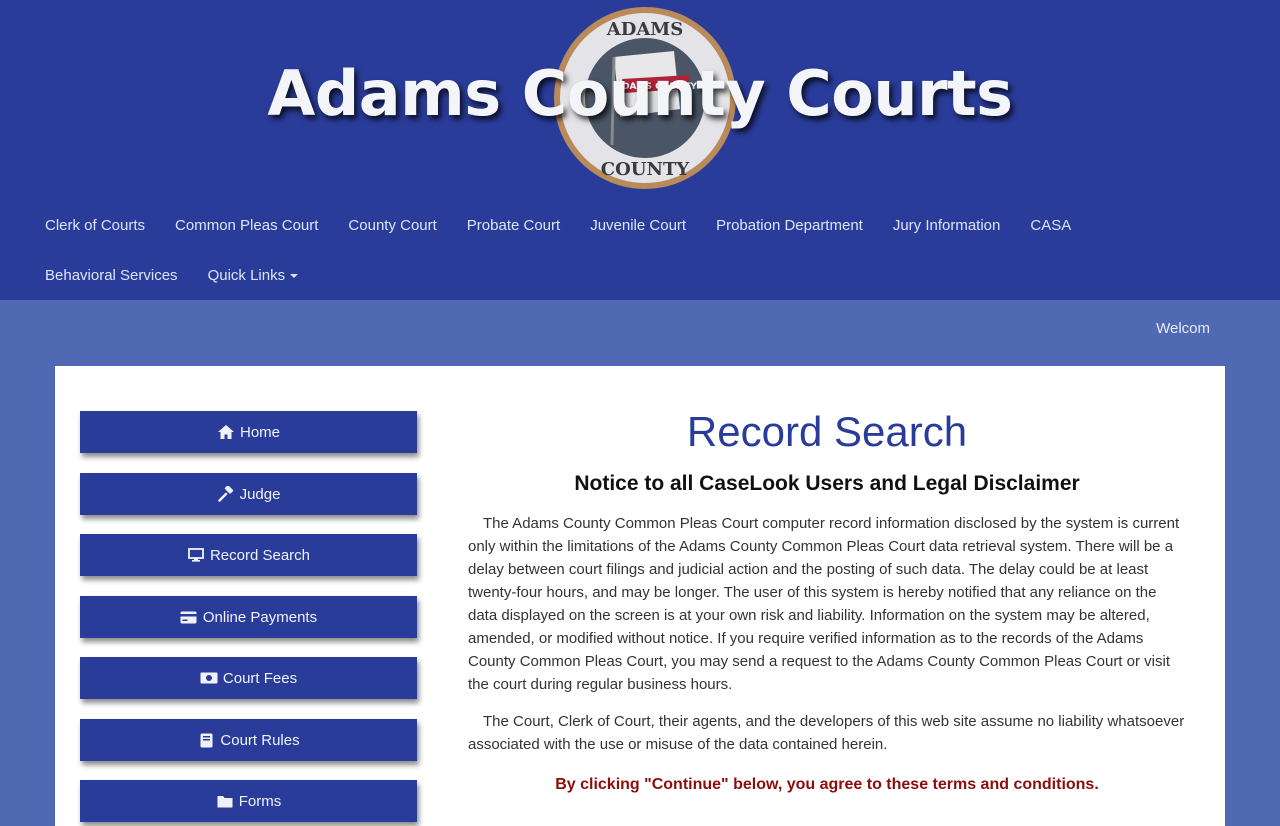 The height and width of the screenshot is (826, 1280). What do you see at coordinates (246, 275) in the screenshot?
I see `quick-links-label: Quick Links` at bounding box center [246, 275].